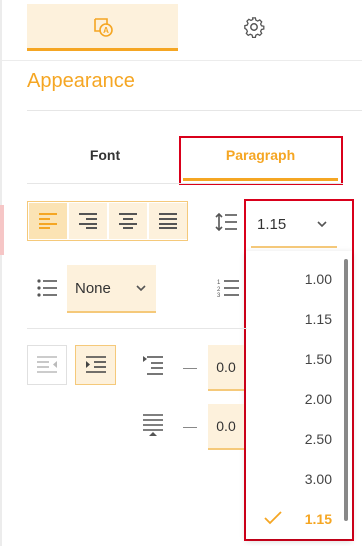 Image resolution: width=362 pixels, height=546 pixels. I want to click on tab-appearance: A, so click(102, 27).